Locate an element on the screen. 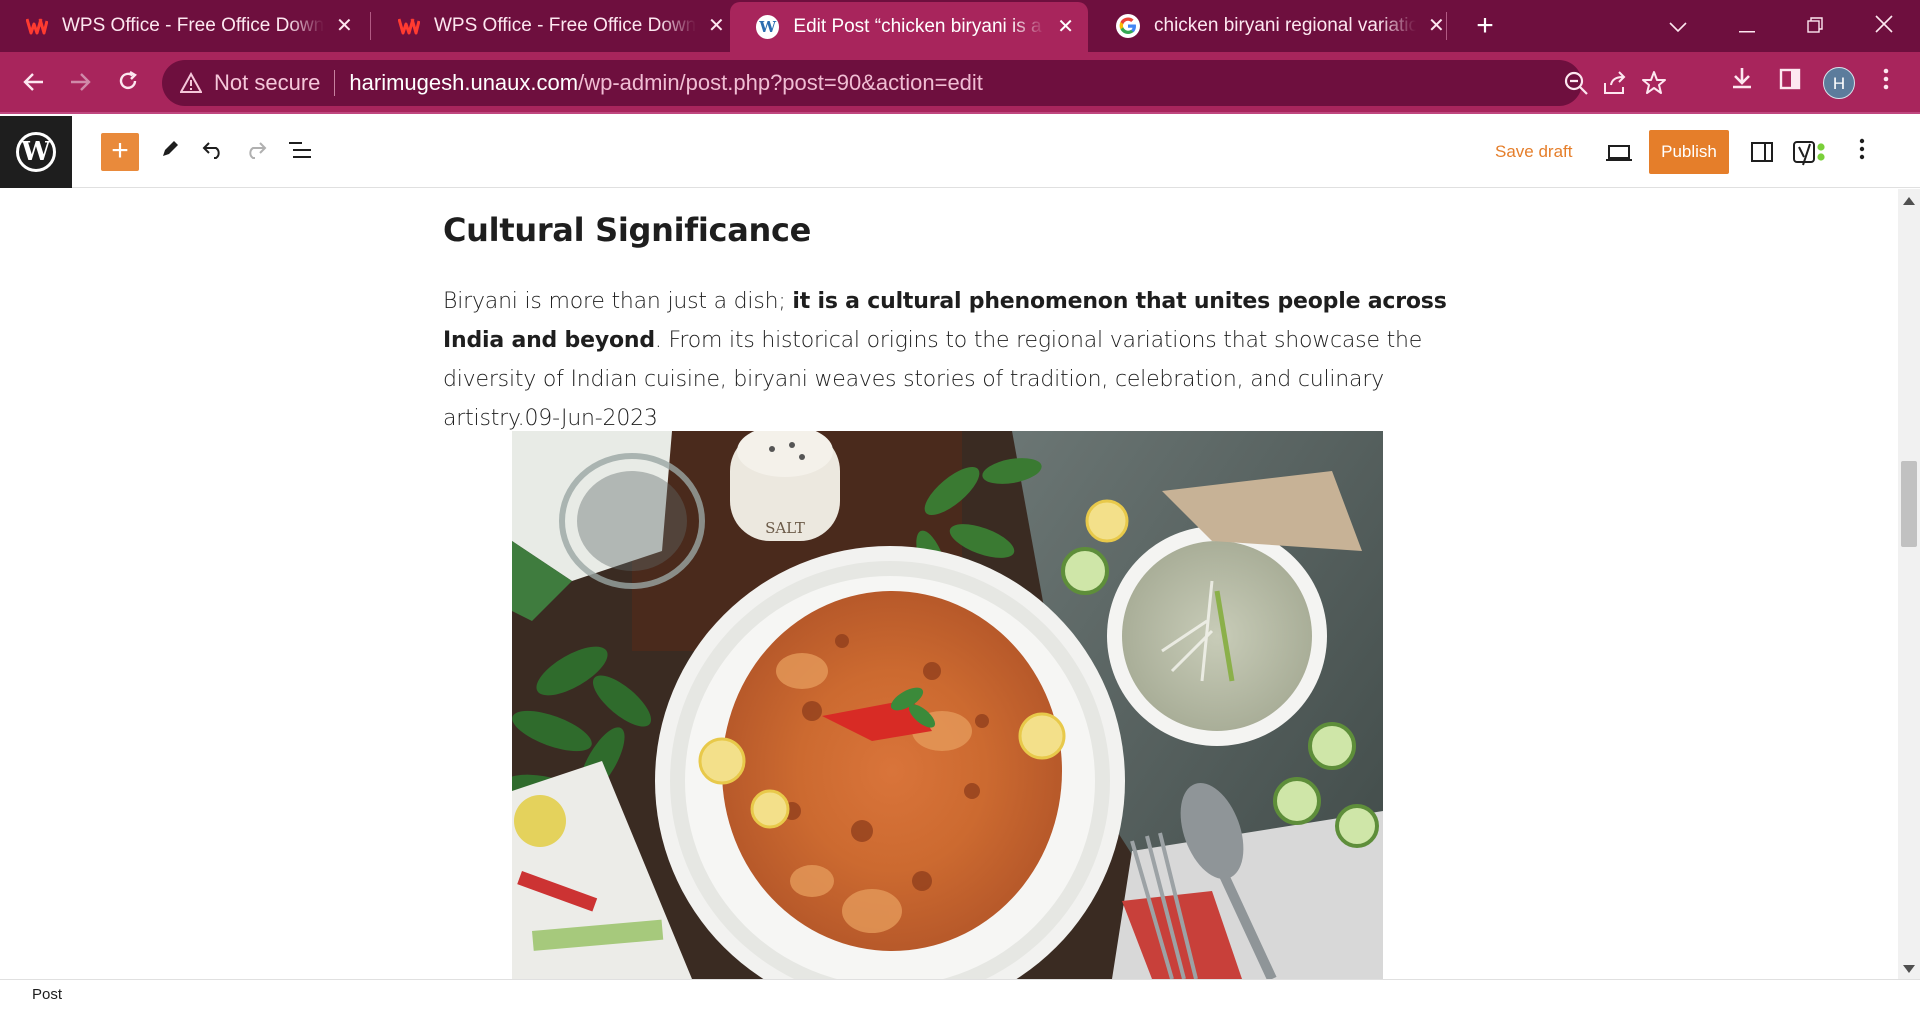 This screenshot has height=1009, width=1920. browser-tab-4: chicken biryani regional variation ✕ is located at coordinates (1274, 26).